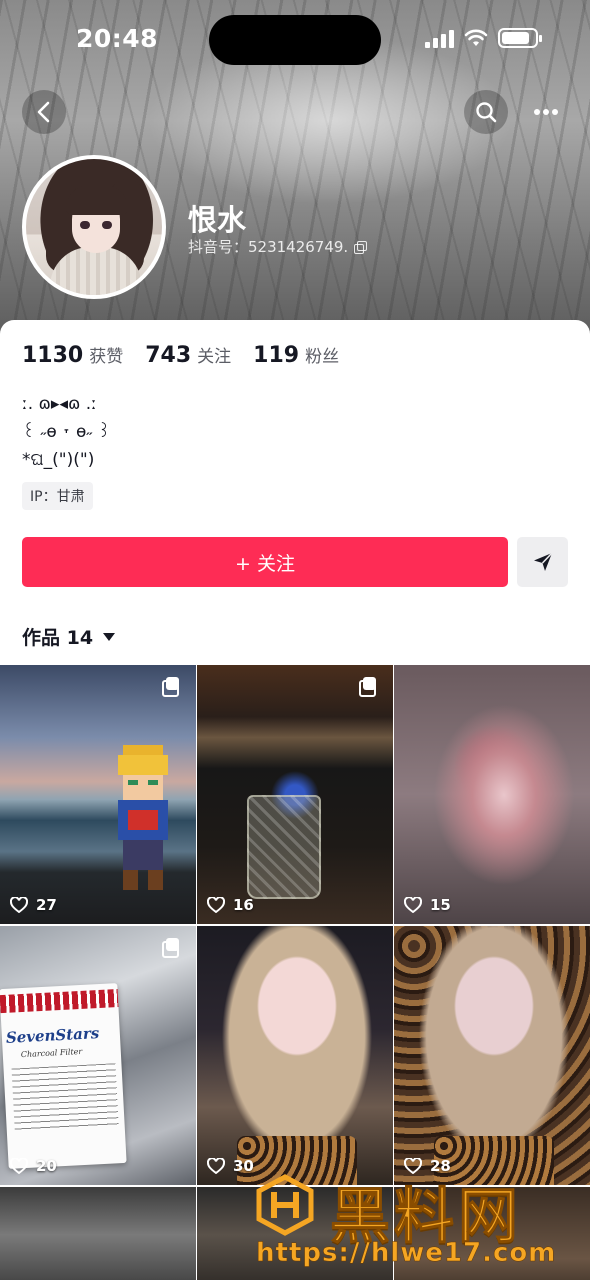  I want to click on post-tile: SevenStars Charcoal Filter 20, so click(98, 1055).